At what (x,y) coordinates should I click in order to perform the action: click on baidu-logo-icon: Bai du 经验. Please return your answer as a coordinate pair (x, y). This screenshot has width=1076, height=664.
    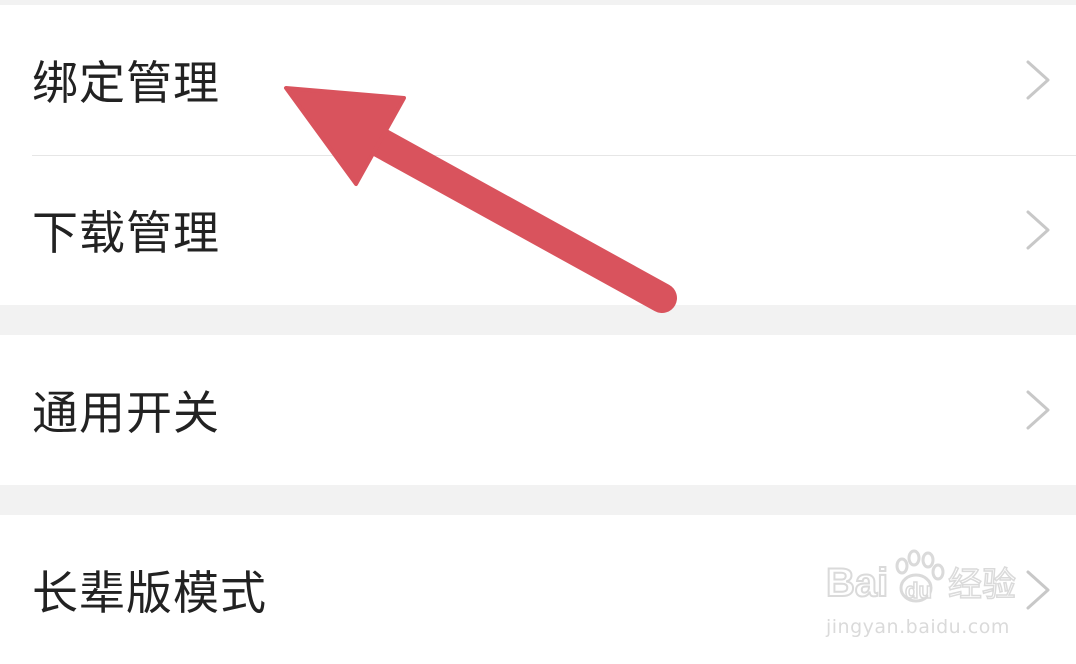
    Looking at the image, I should click on (921, 577).